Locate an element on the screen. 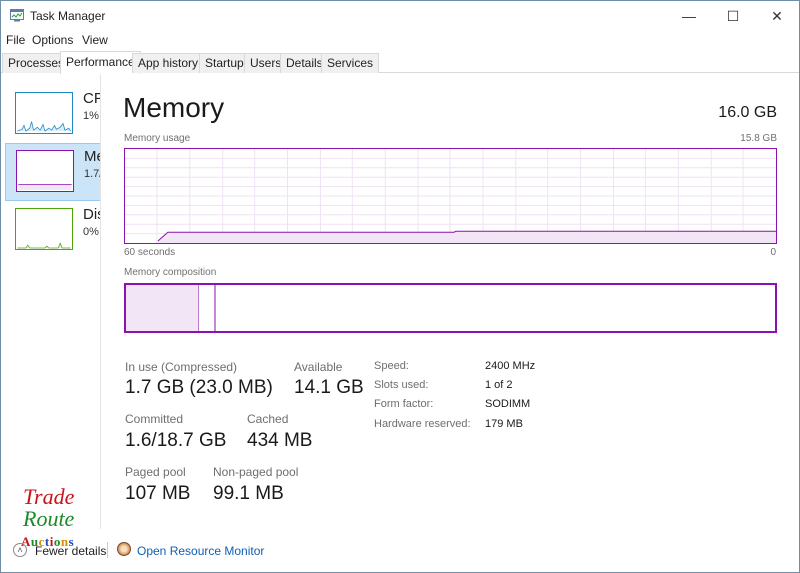 The width and height of the screenshot is (800, 573). form-factor-value: SODIMM is located at coordinates (508, 404).